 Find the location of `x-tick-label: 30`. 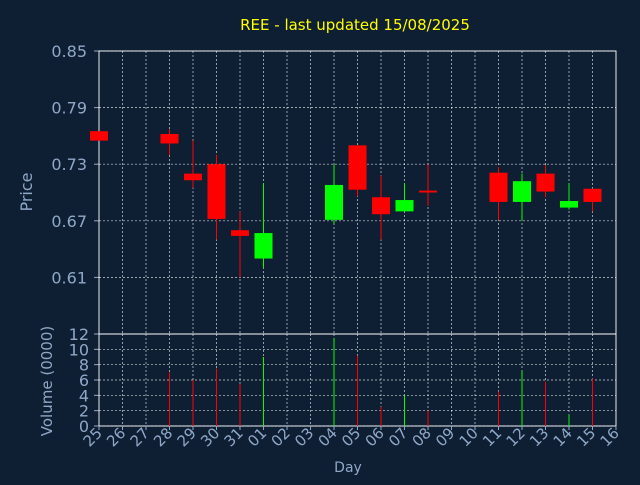

x-tick-label: 30 is located at coordinates (210, 437).